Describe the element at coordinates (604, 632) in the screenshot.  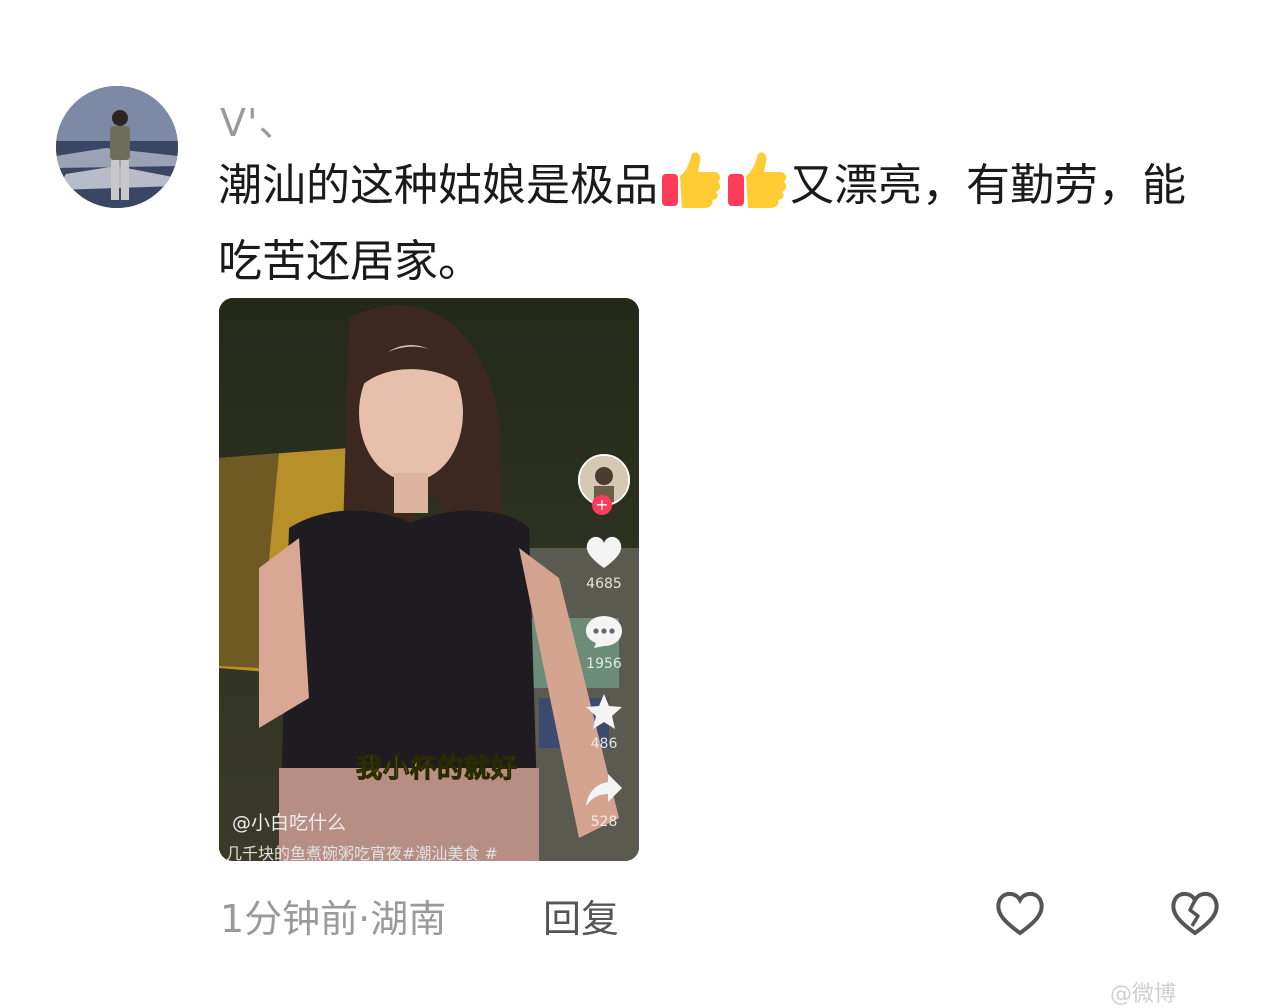
I see `comment-bubble-icon` at that location.